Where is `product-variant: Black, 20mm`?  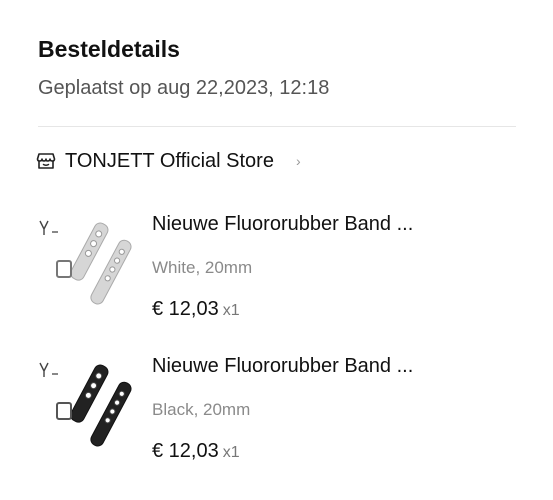
product-variant: Black, 20mm is located at coordinates (201, 409).